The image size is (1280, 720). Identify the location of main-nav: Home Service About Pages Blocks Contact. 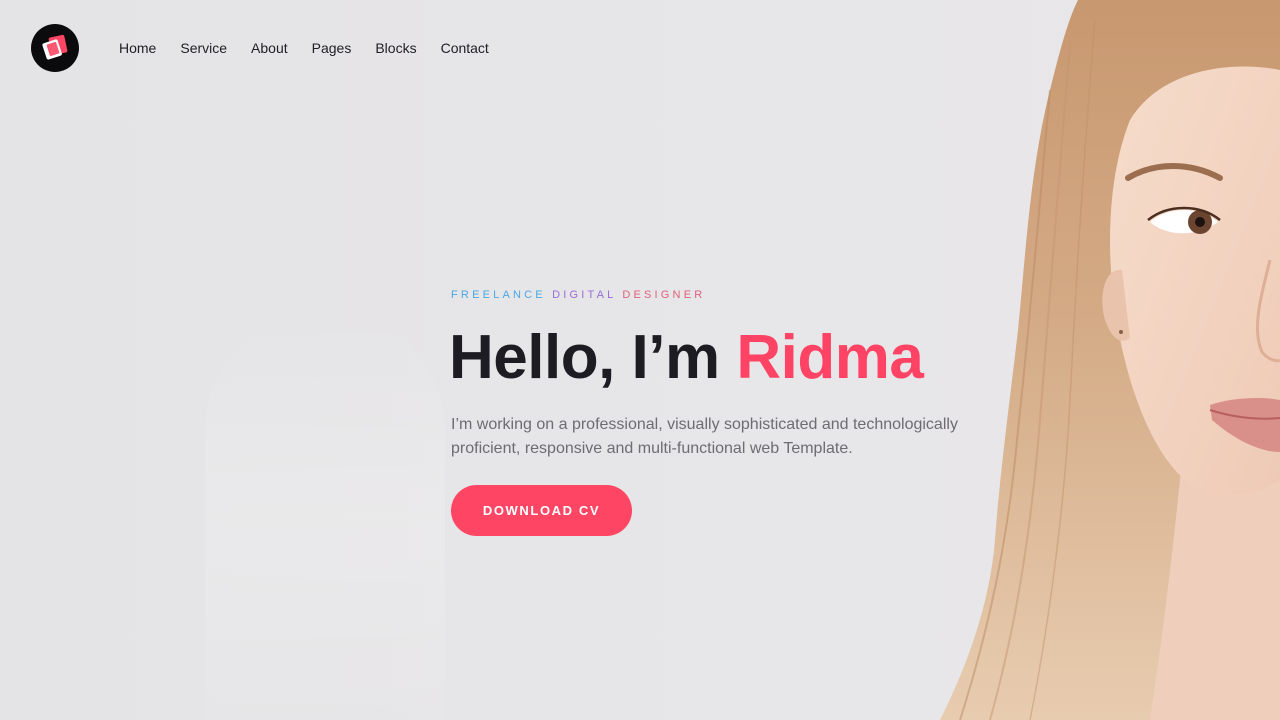
(316, 48).